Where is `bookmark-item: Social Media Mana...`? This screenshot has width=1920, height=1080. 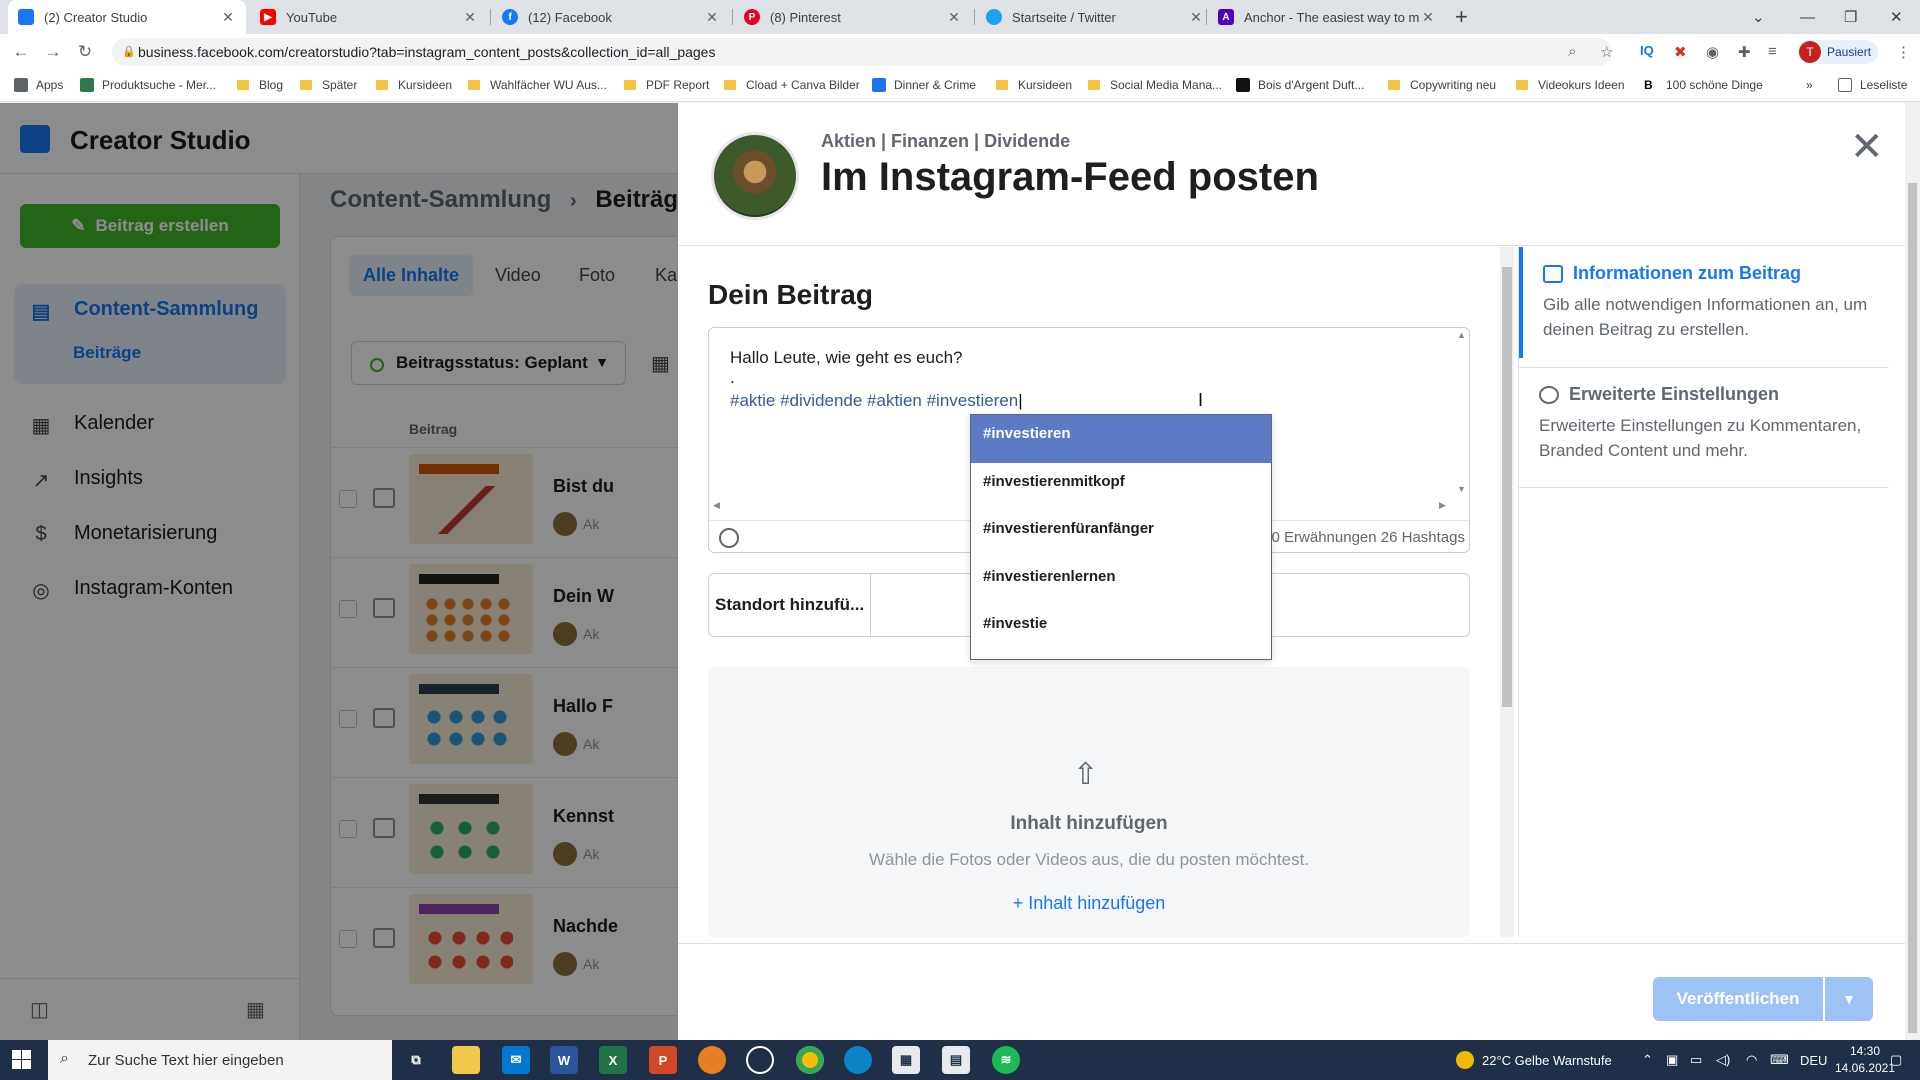 bookmark-item: Social Media Mana... is located at coordinates (1155, 85).